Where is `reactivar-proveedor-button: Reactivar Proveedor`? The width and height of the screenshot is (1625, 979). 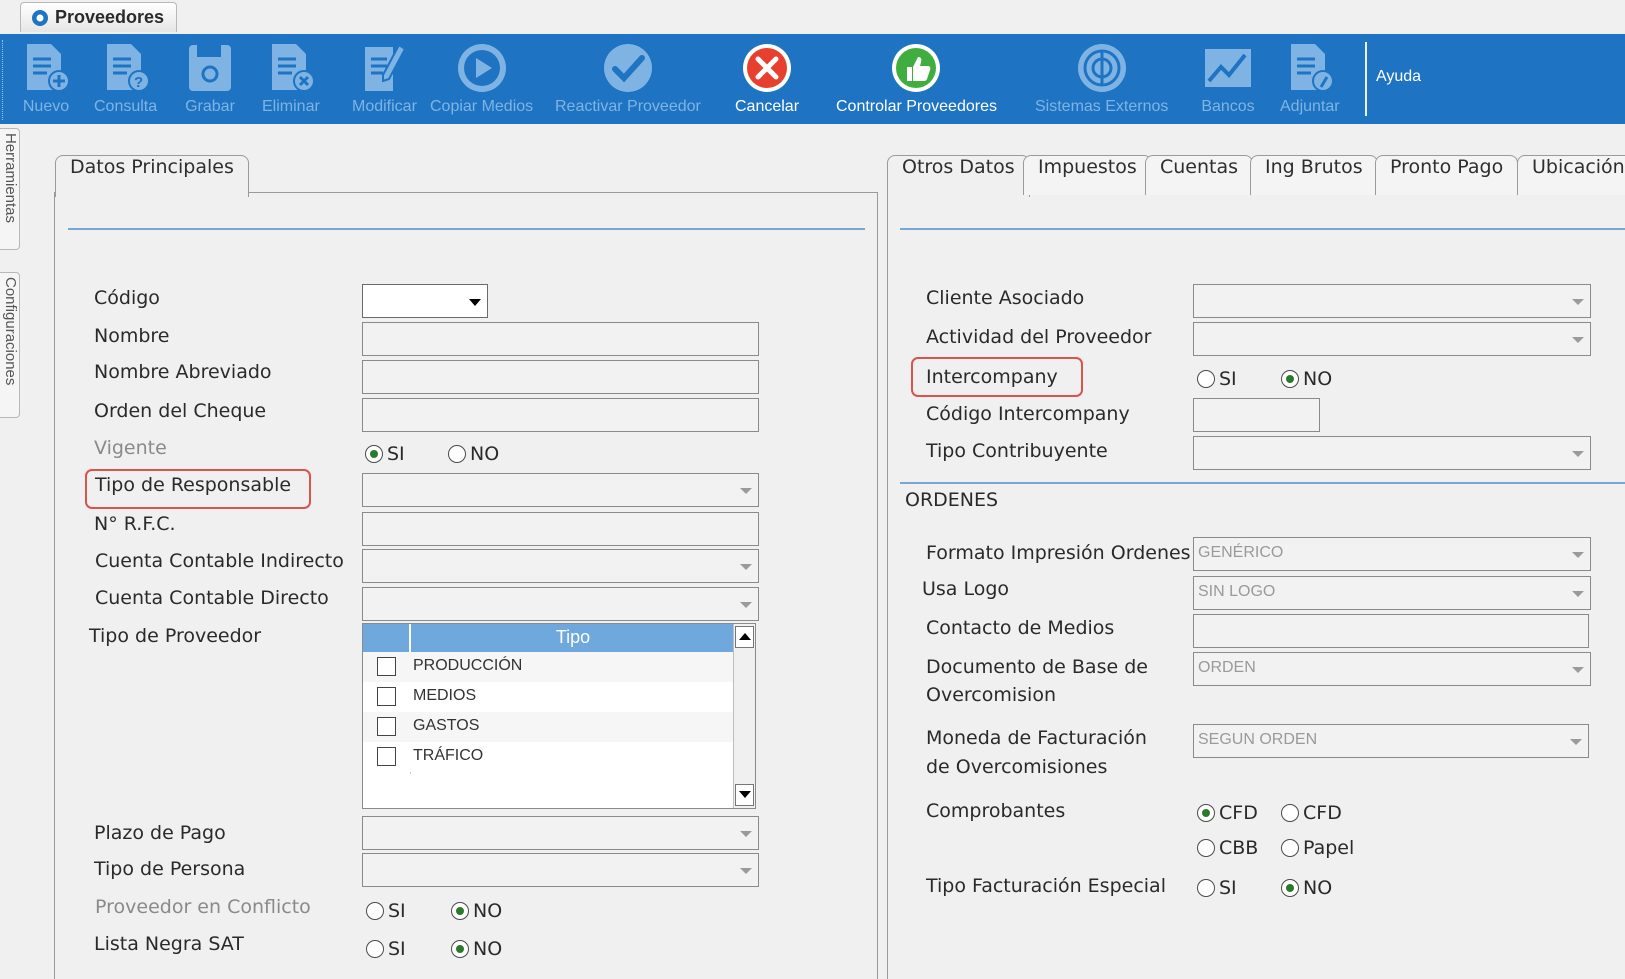 reactivar-proveedor-button: Reactivar Proveedor is located at coordinates (628, 80).